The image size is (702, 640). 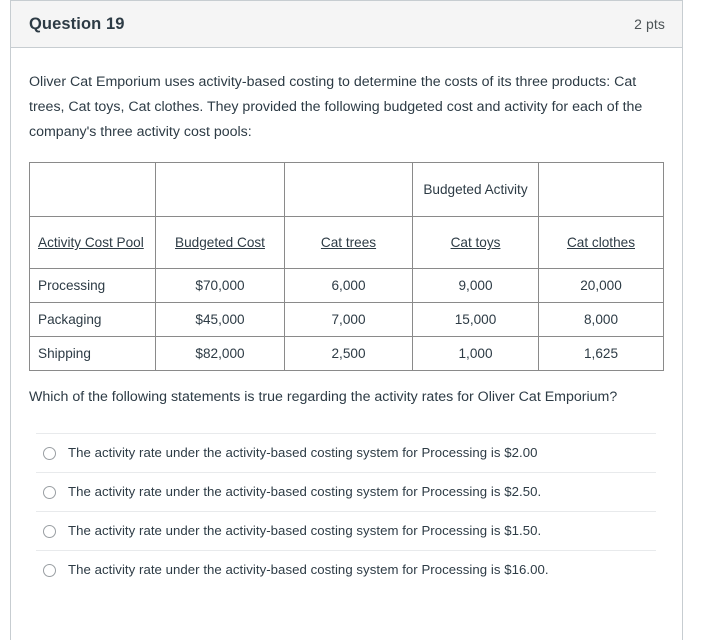 I want to click on cell-budgeted-cost: $82,000, so click(x=220, y=353).